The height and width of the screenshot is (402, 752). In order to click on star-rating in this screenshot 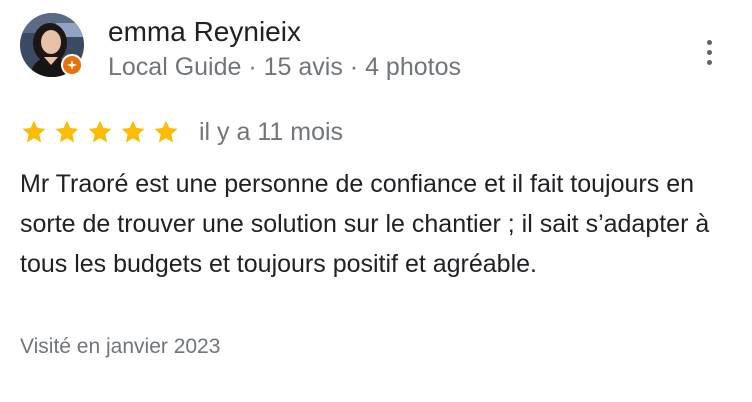, I will do `click(100, 132)`.